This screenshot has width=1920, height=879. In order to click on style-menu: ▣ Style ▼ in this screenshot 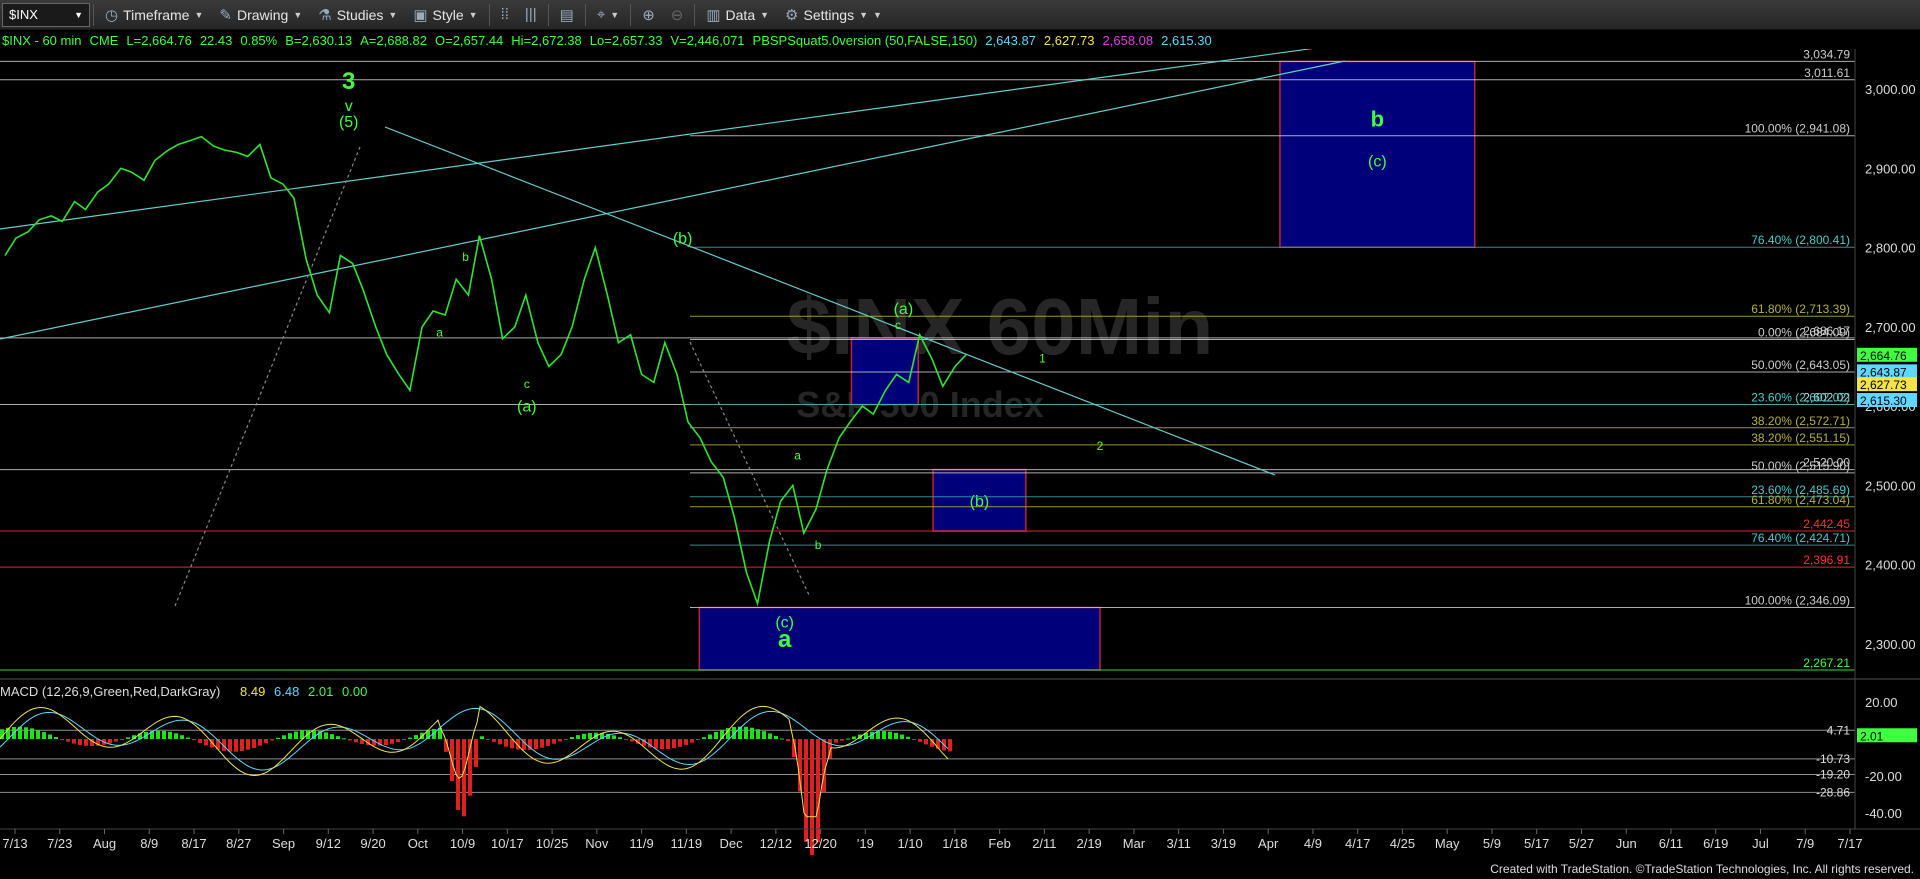, I will do `click(445, 15)`.